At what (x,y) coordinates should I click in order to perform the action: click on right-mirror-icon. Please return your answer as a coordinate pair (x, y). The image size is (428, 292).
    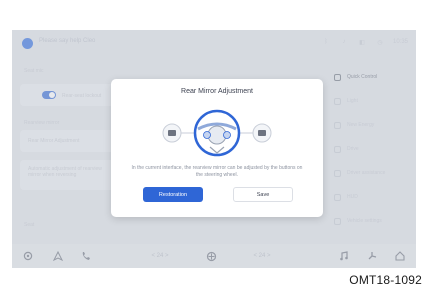
    Looking at the image, I should click on (262, 133).